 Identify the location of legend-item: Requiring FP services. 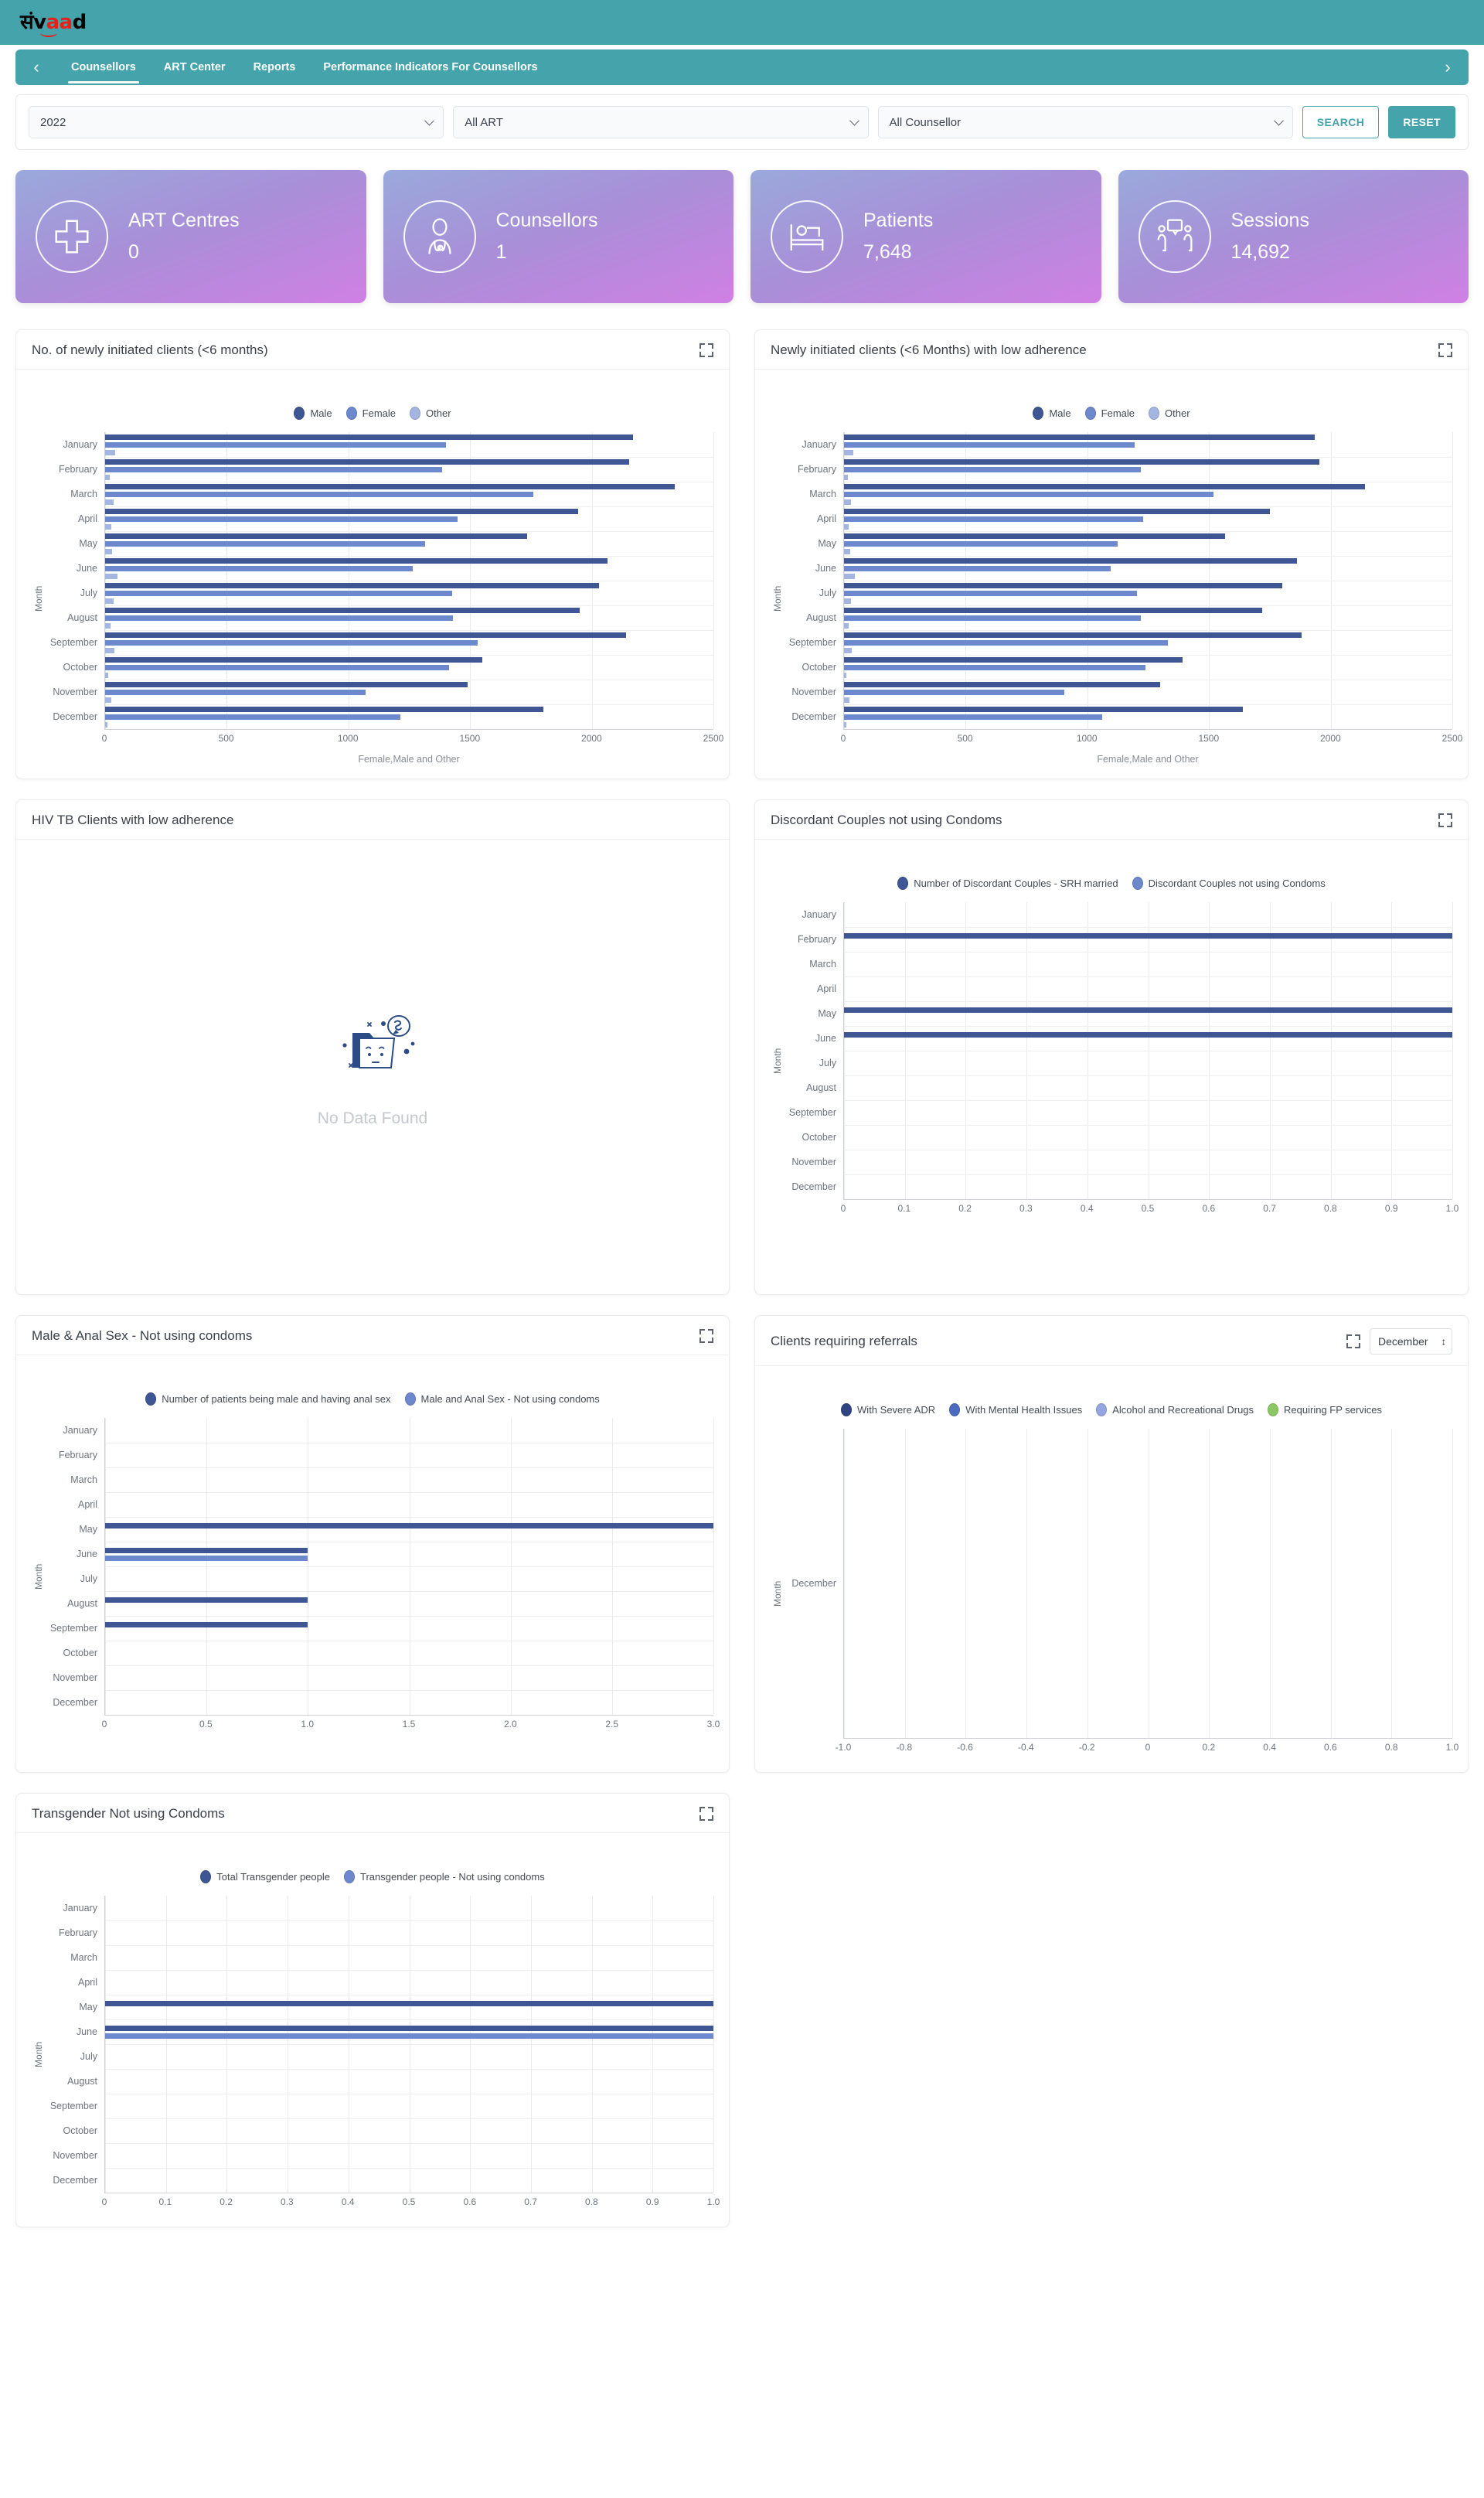
(1325, 1410).